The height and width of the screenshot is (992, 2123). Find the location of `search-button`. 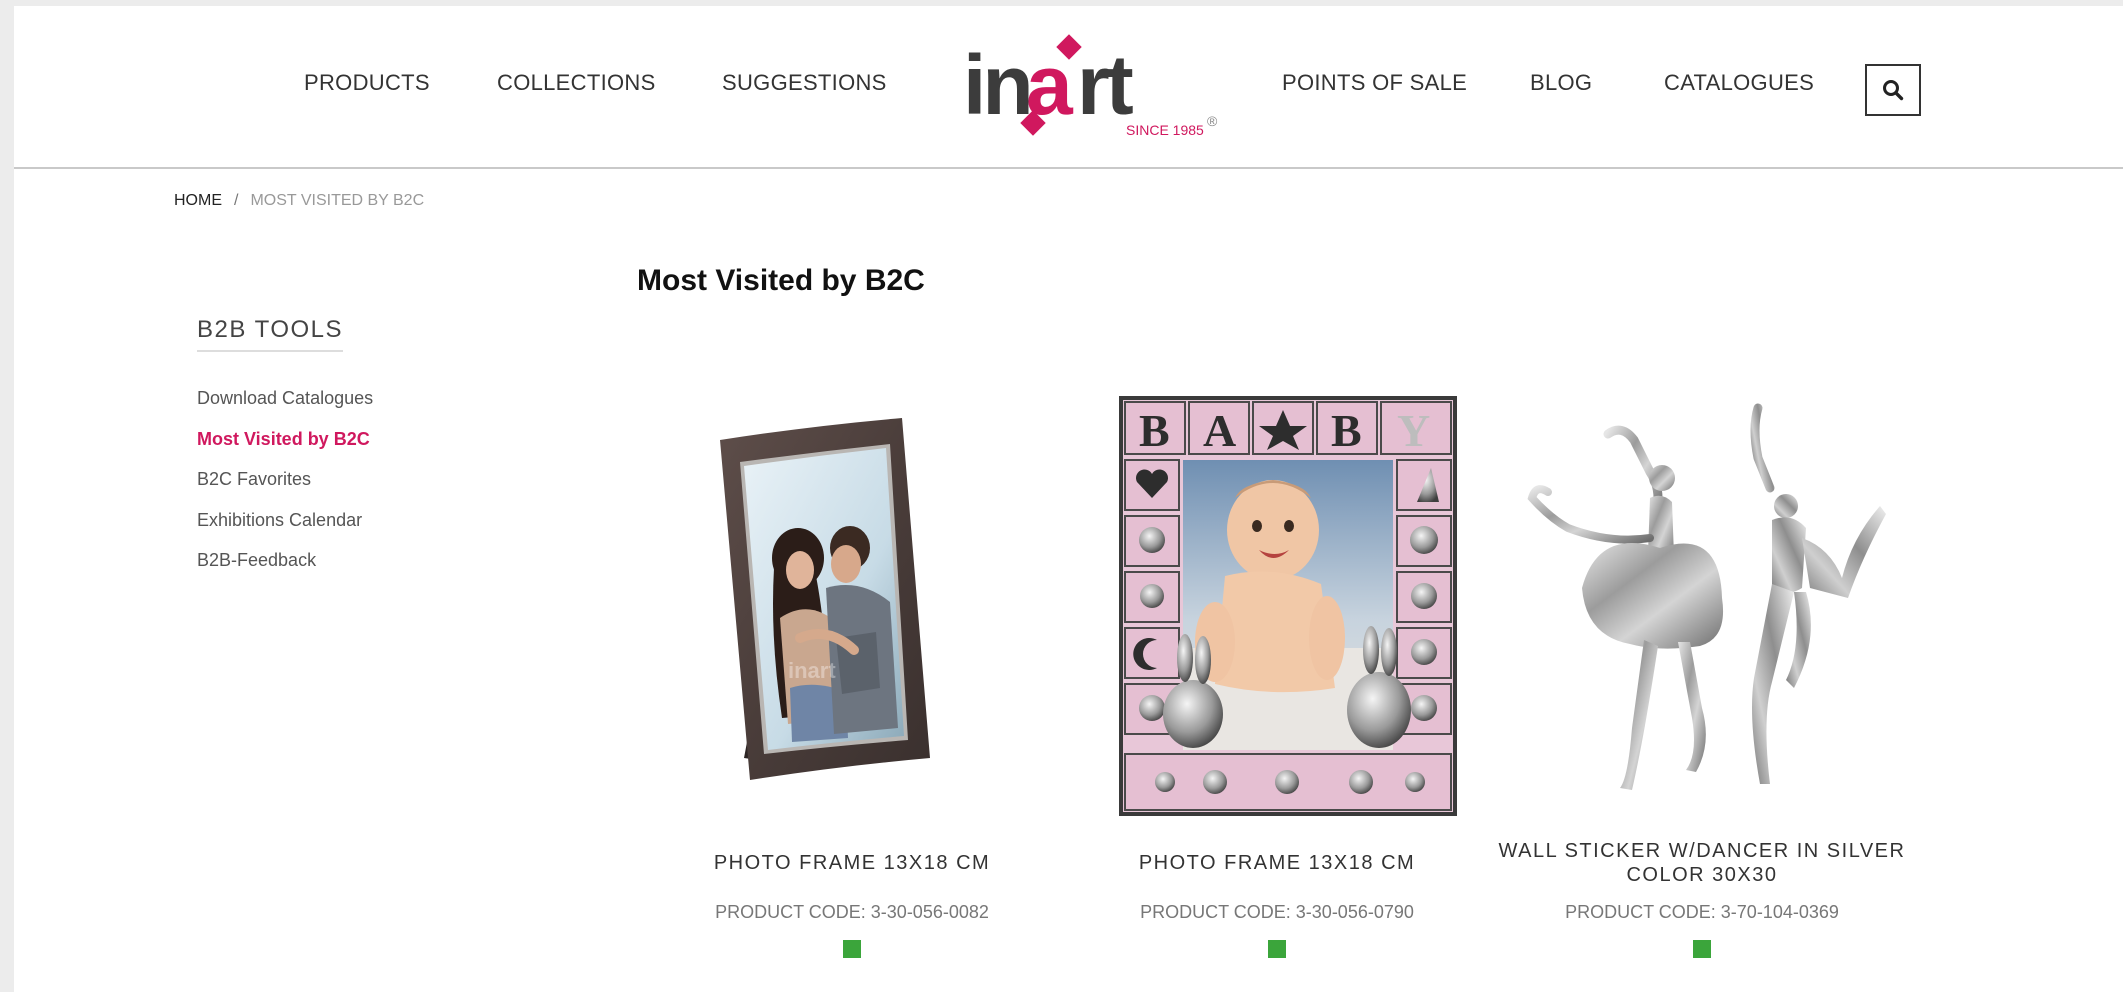

search-button is located at coordinates (1893, 90).